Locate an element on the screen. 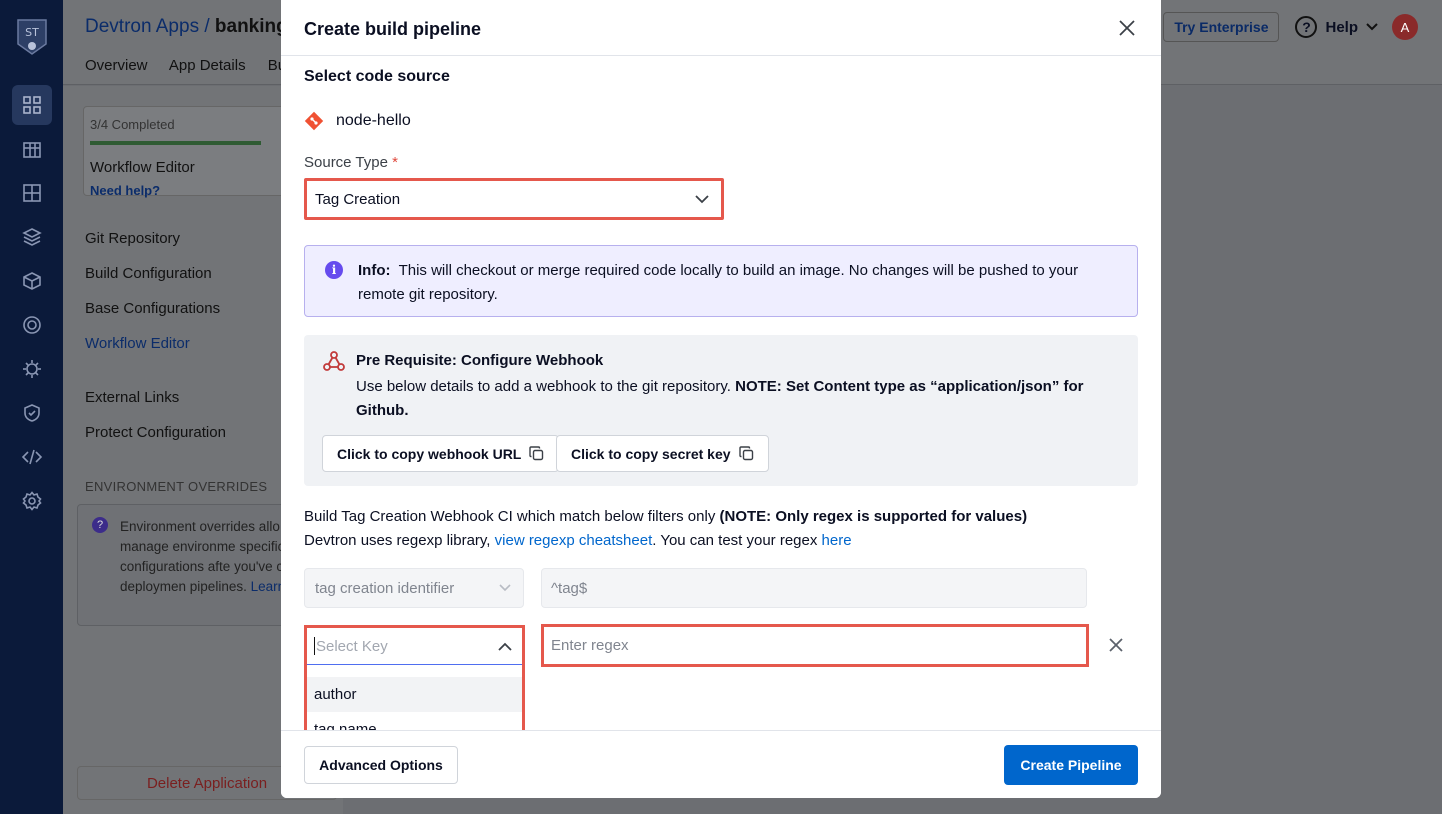  regexp-cheatsheet-link: view regexp cheatsheet is located at coordinates (574, 540).